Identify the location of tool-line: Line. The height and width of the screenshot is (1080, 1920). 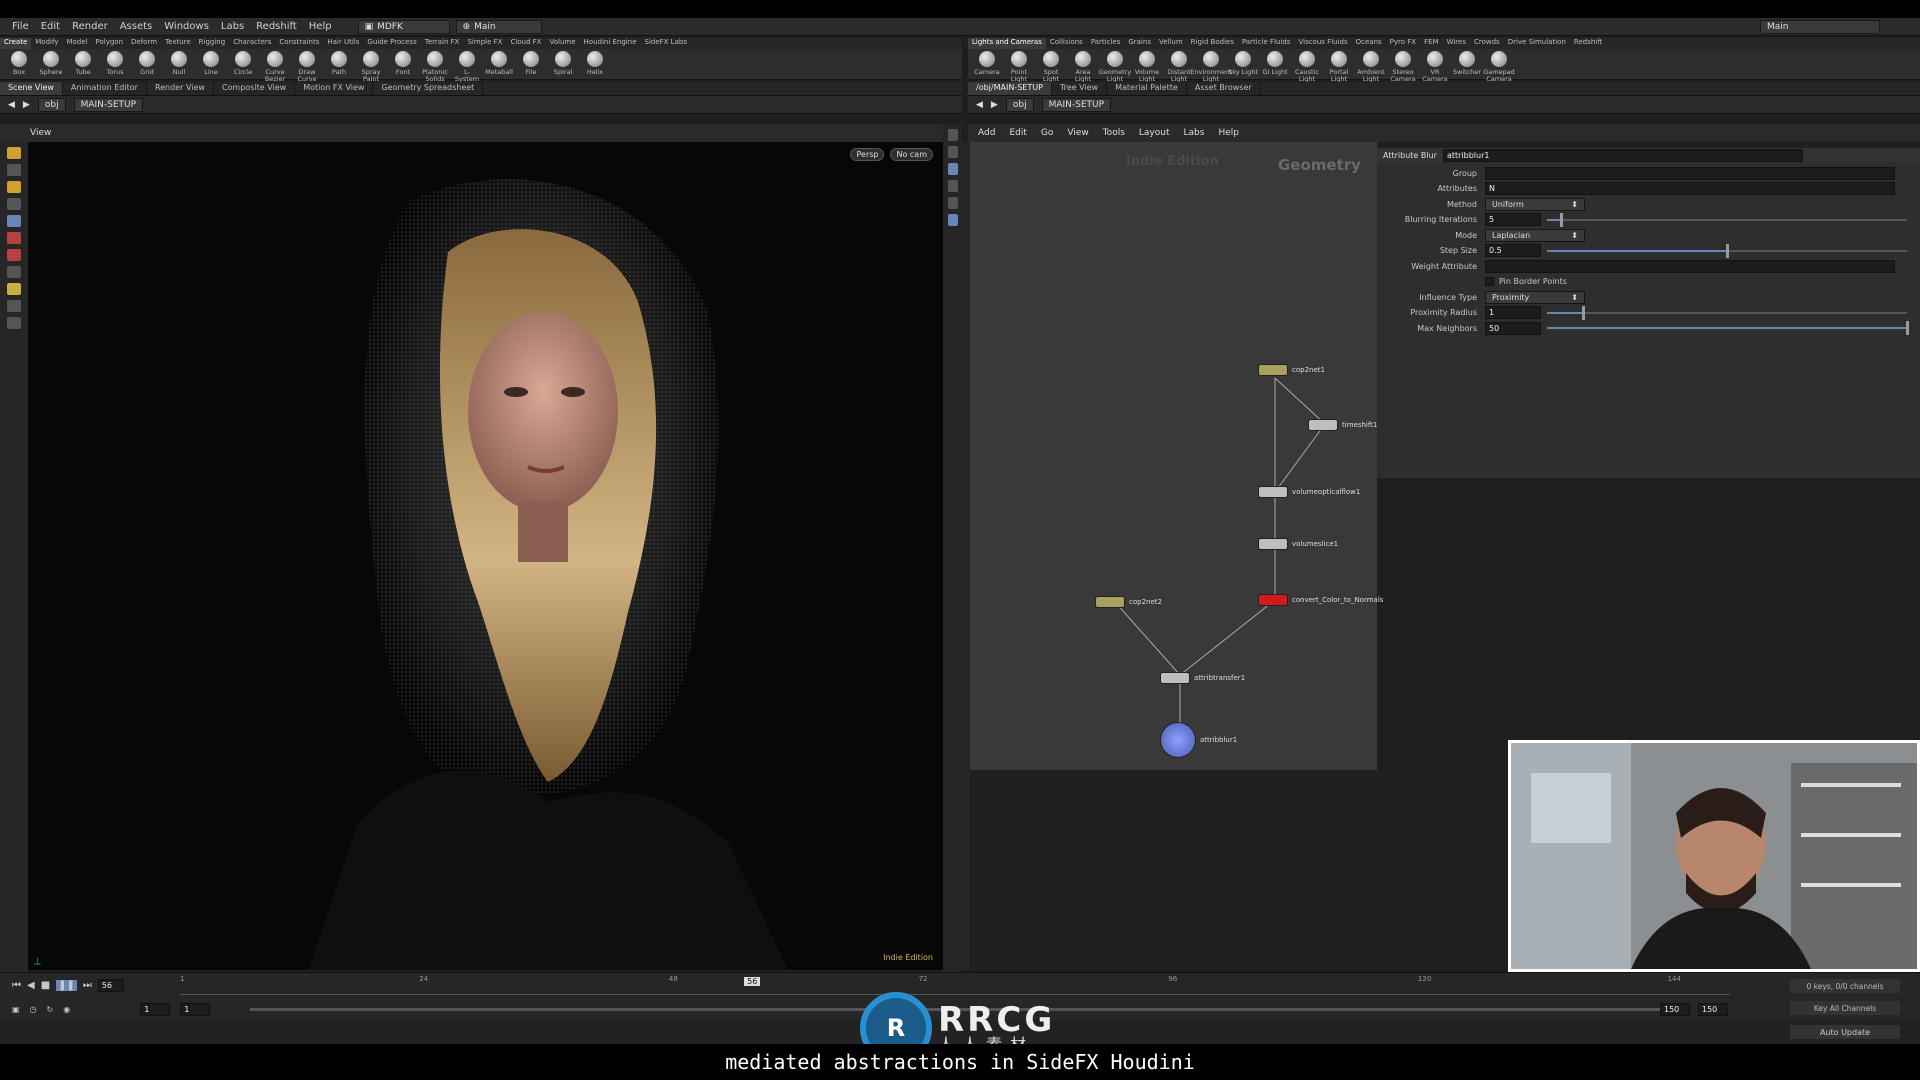
(211, 67).